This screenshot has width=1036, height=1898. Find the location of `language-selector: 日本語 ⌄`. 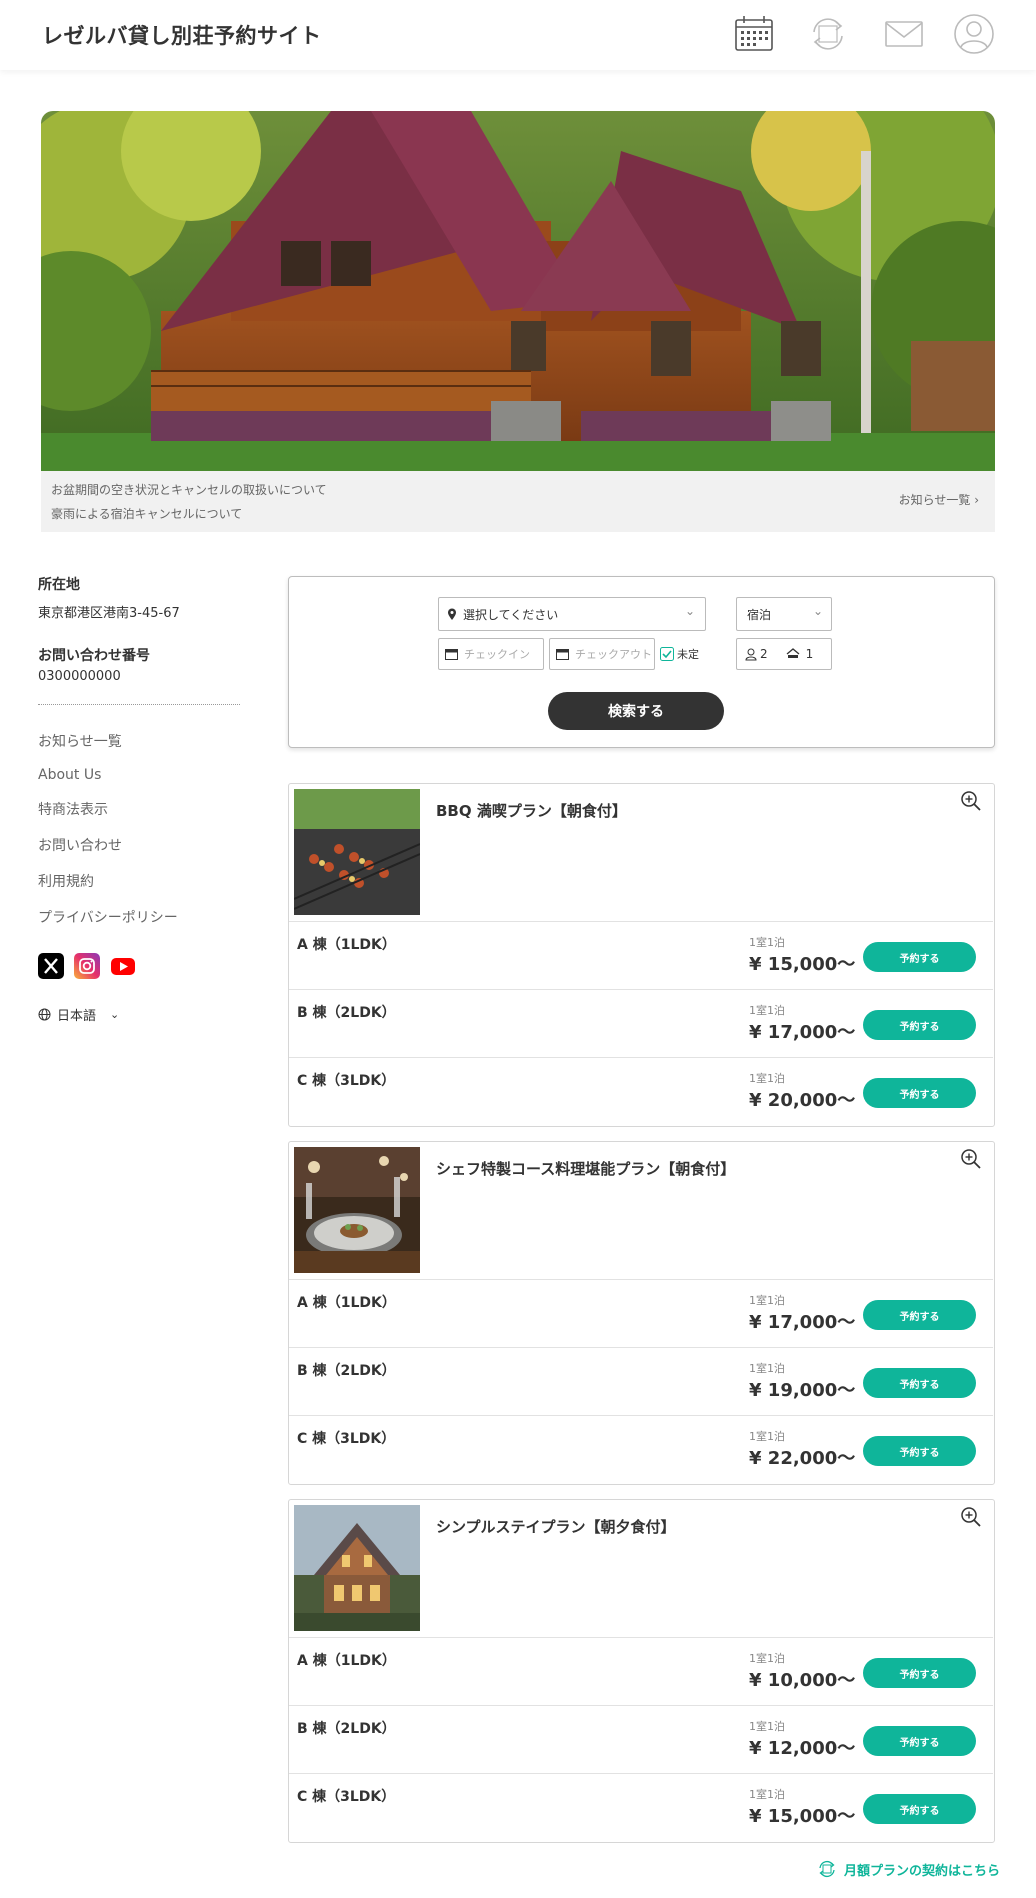

language-selector: 日本語 ⌄ is located at coordinates (139, 1014).